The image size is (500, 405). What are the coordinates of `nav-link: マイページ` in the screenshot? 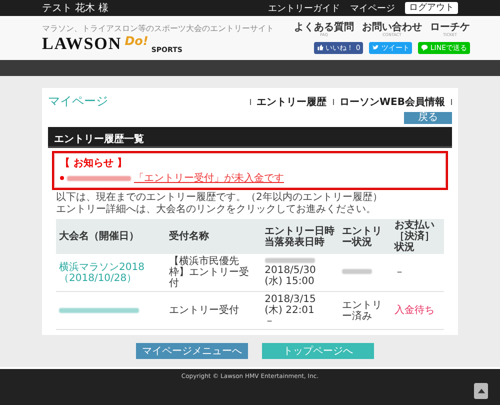 It's located at (372, 8).